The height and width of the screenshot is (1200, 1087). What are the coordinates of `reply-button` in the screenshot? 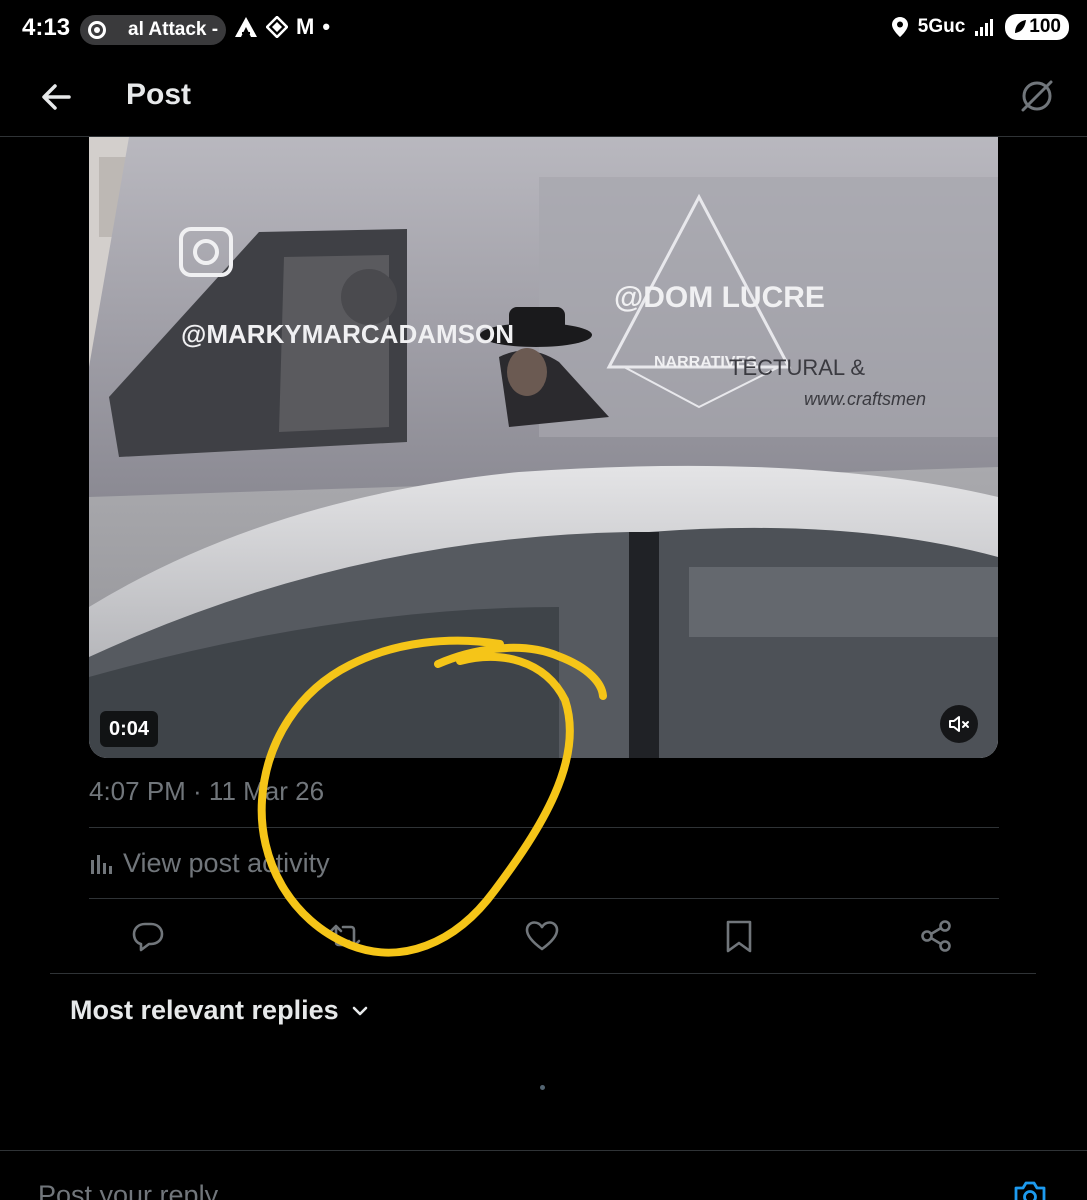 It's located at (148, 936).